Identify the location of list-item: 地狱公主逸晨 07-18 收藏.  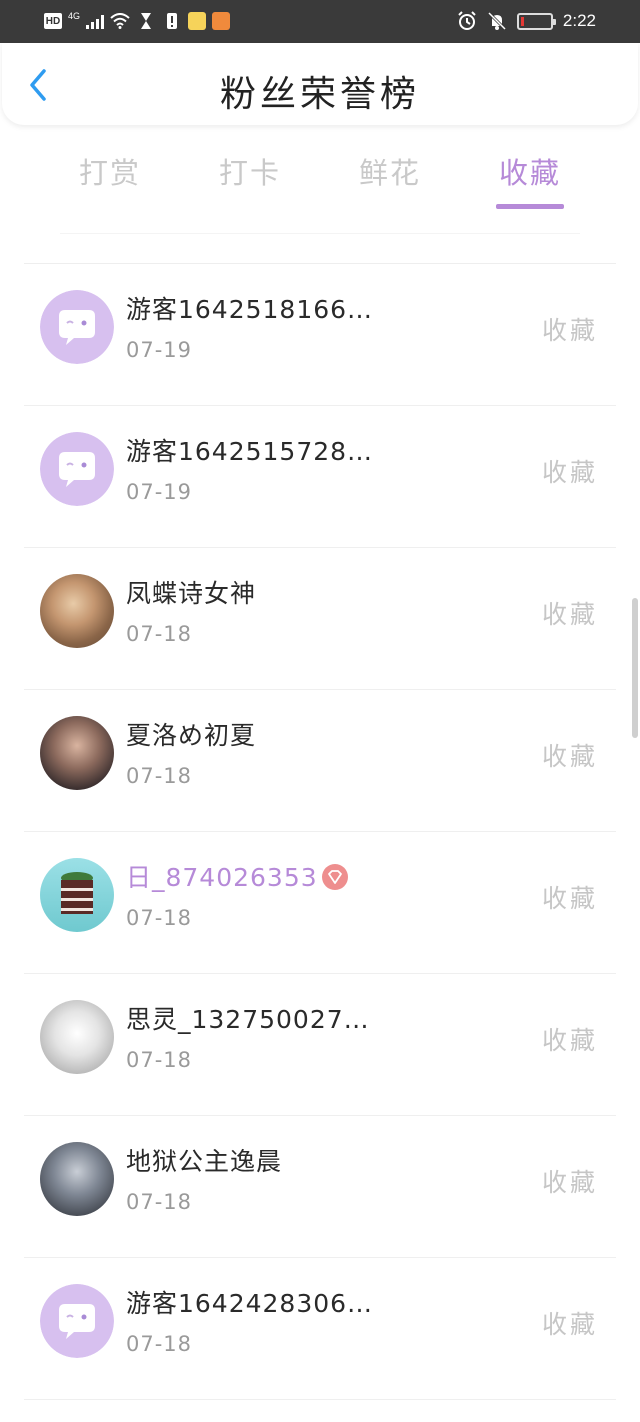
(320, 1187).